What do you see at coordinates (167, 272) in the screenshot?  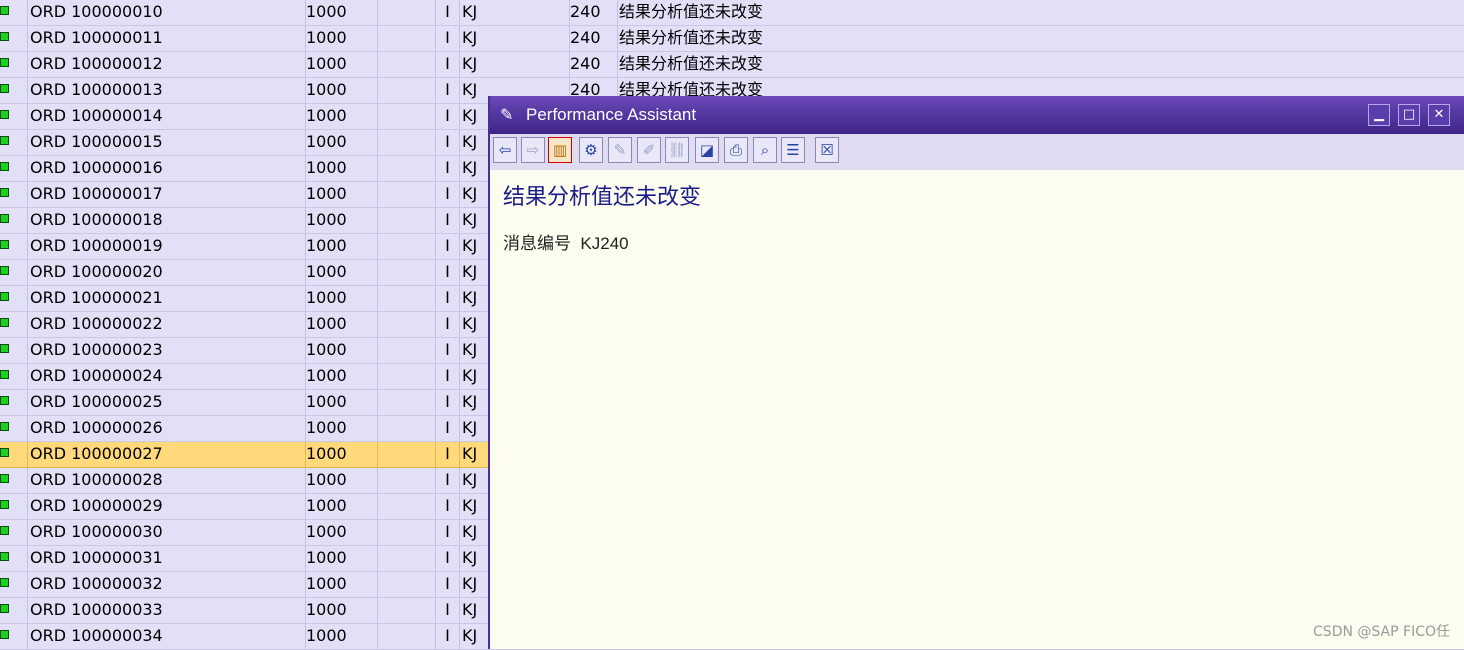 I see `object-cell: ORD 100000020` at bounding box center [167, 272].